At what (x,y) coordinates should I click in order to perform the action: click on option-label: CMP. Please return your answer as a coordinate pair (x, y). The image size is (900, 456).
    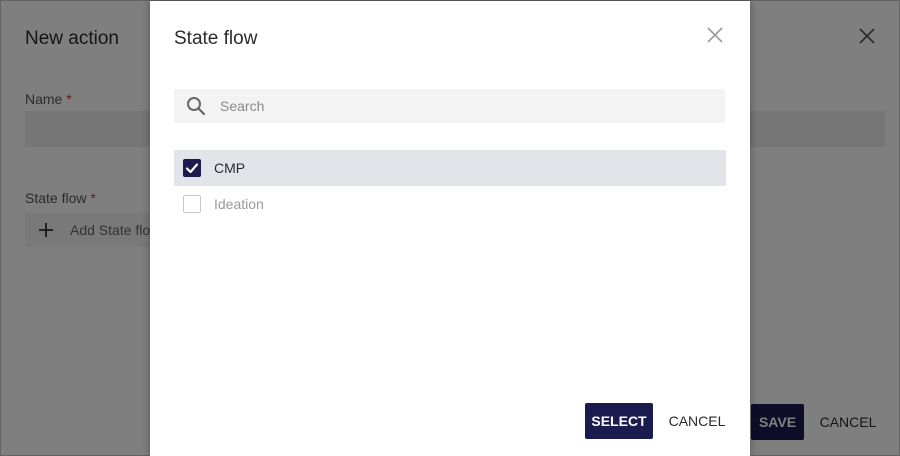
    Looking at the image, I should click on (230, 168).